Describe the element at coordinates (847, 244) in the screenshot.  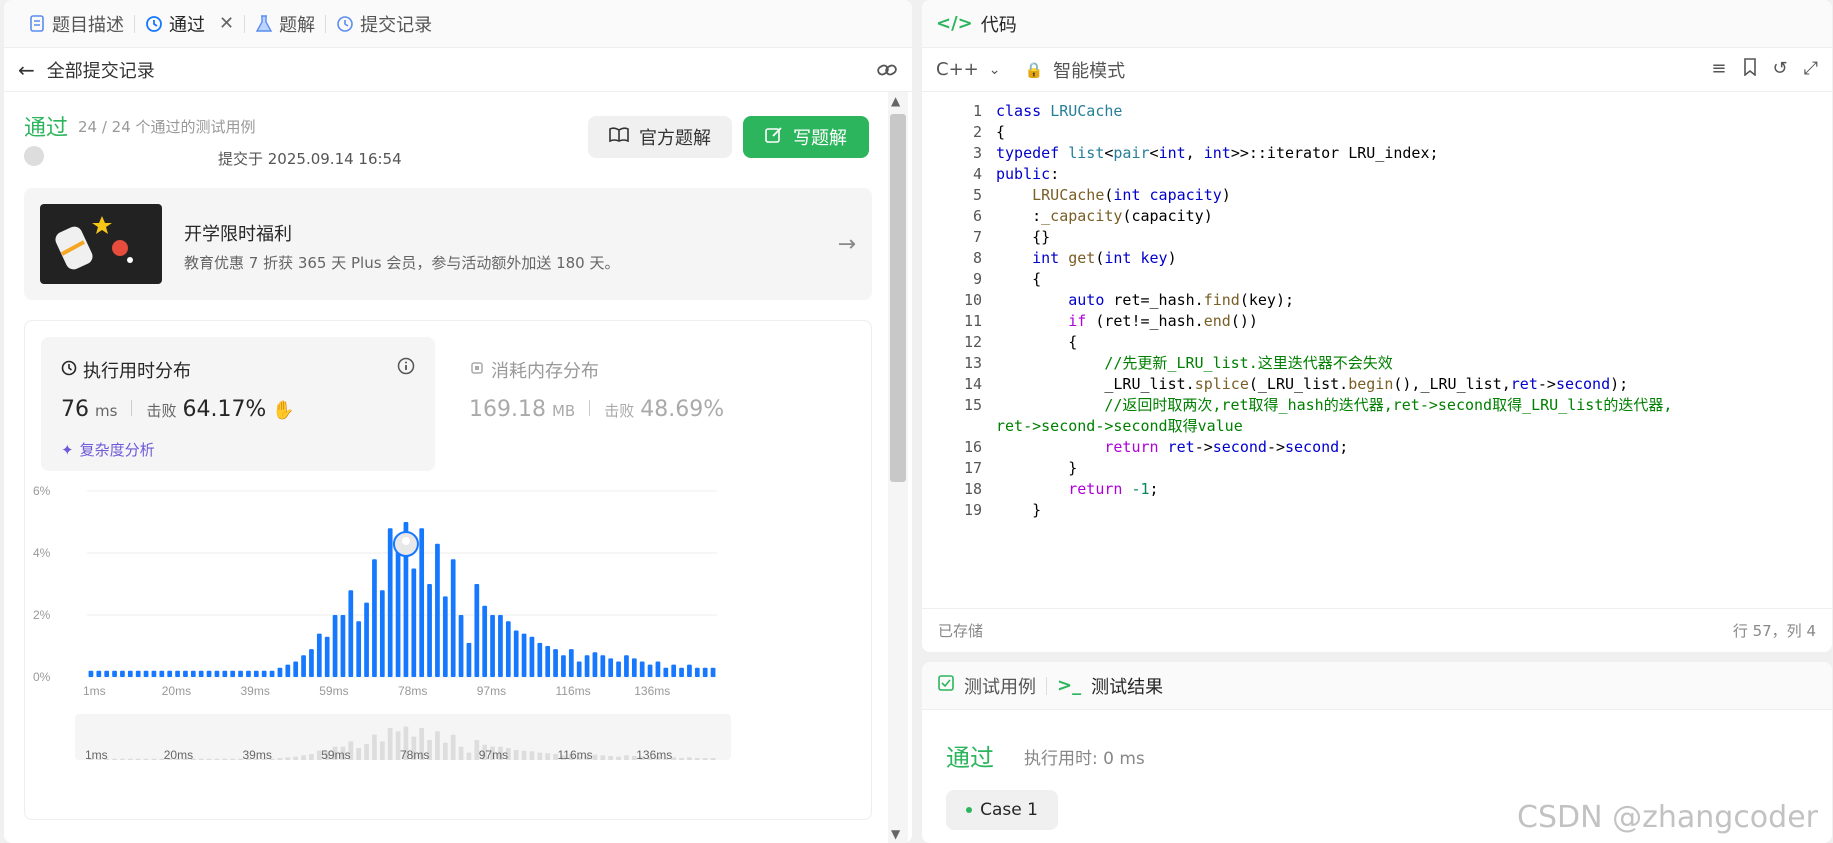
I see `arrow-right-icon: →` at that location.